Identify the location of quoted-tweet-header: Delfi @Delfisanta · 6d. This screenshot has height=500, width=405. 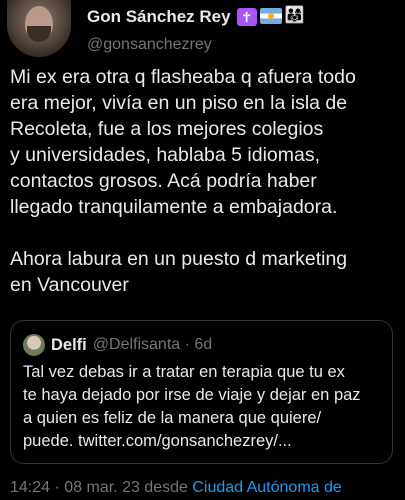
(117, 345).